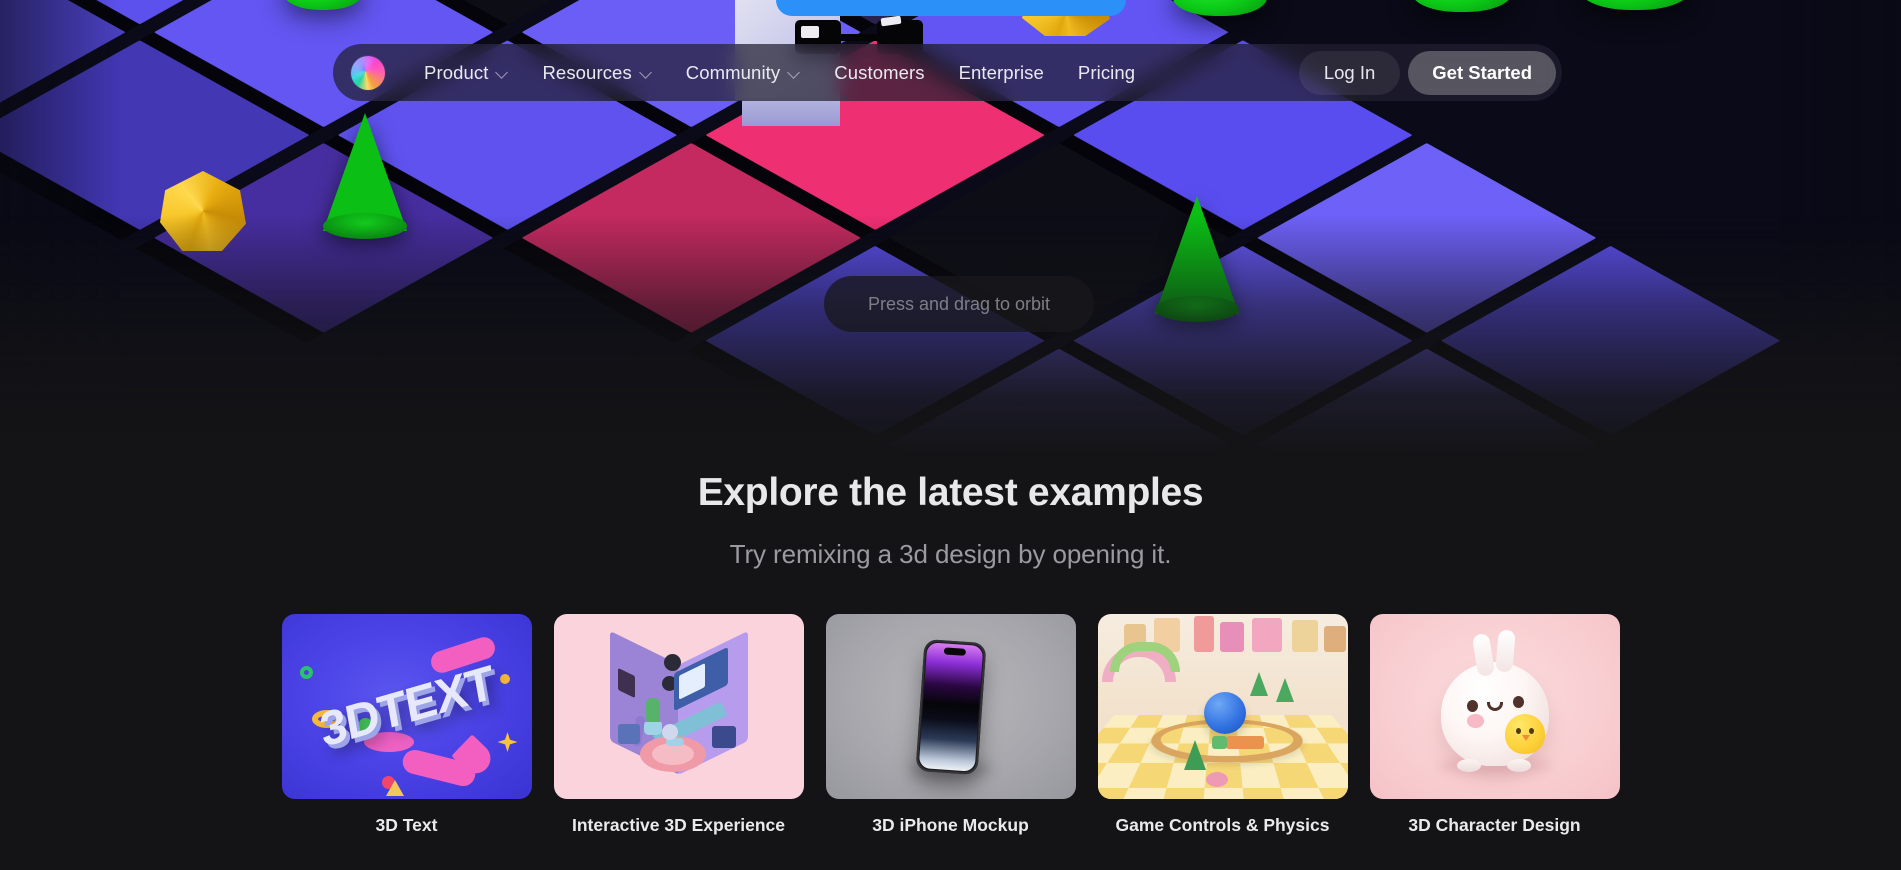  I want to click on bunny-foot-right, so click(1518, 765).